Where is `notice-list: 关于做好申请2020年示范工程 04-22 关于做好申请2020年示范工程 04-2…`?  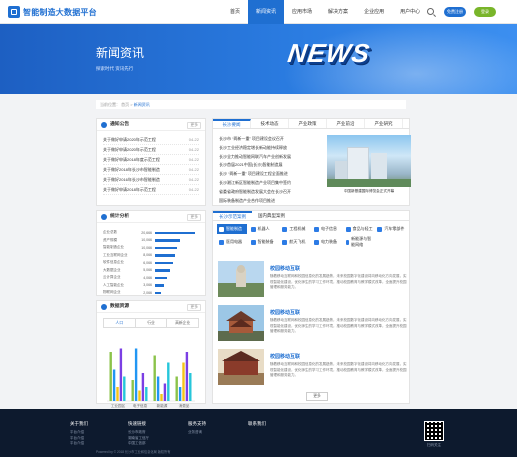 notice-list: 关于做好申请2020年示范工程 04-22 关于做好申请2020年示范工程 04-2… is located at coordinates (151, 163).